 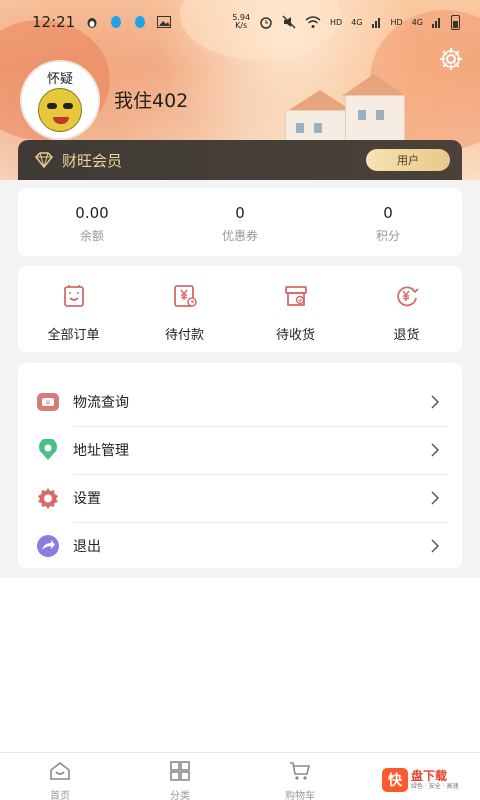 I want to click on notification-icons, so click(x=128, y=22).